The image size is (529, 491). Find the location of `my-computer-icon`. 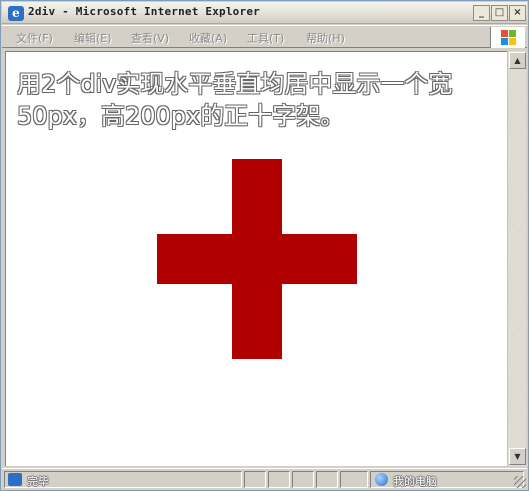

my-computer-icon is located at coordinates (381, 479).